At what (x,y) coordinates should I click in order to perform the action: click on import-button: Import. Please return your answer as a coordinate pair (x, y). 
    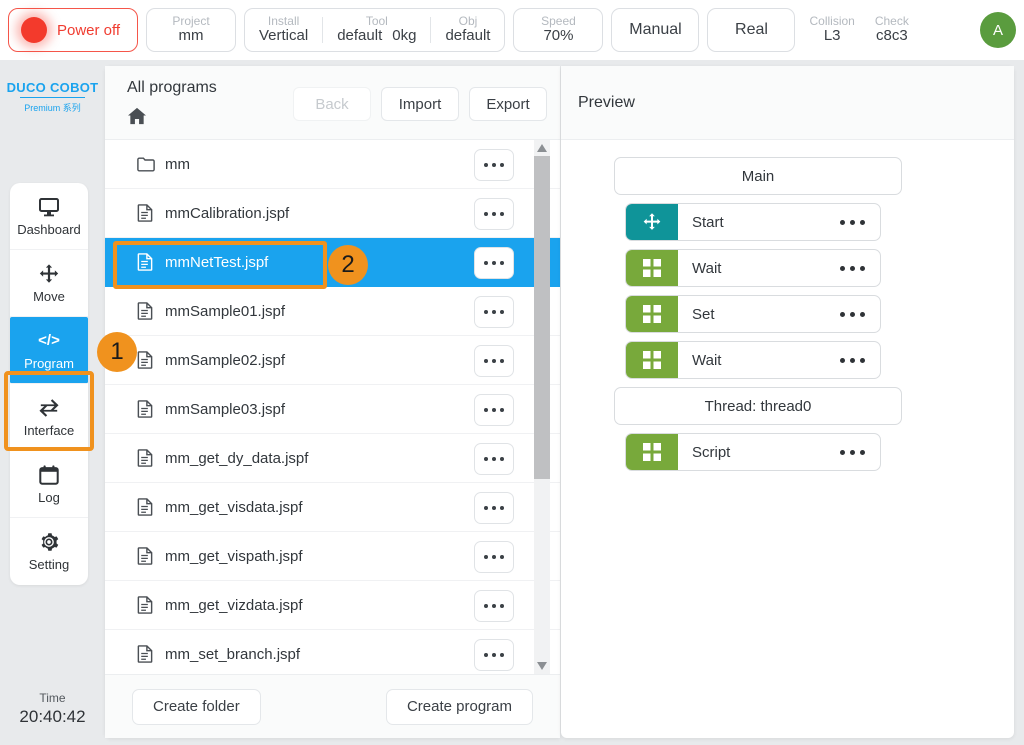
    Looking at the image, I should click on (420, 104).